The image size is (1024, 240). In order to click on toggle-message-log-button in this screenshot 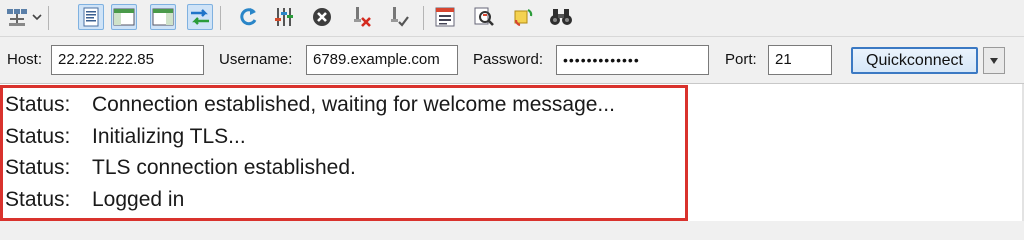, I will do `click(91, 17)`.